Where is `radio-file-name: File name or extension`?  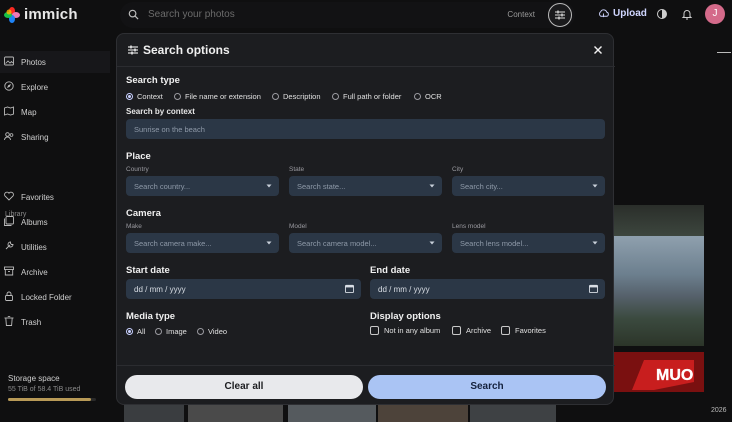
radio-file-name: File name or extension is located at coordinates (217, 96).